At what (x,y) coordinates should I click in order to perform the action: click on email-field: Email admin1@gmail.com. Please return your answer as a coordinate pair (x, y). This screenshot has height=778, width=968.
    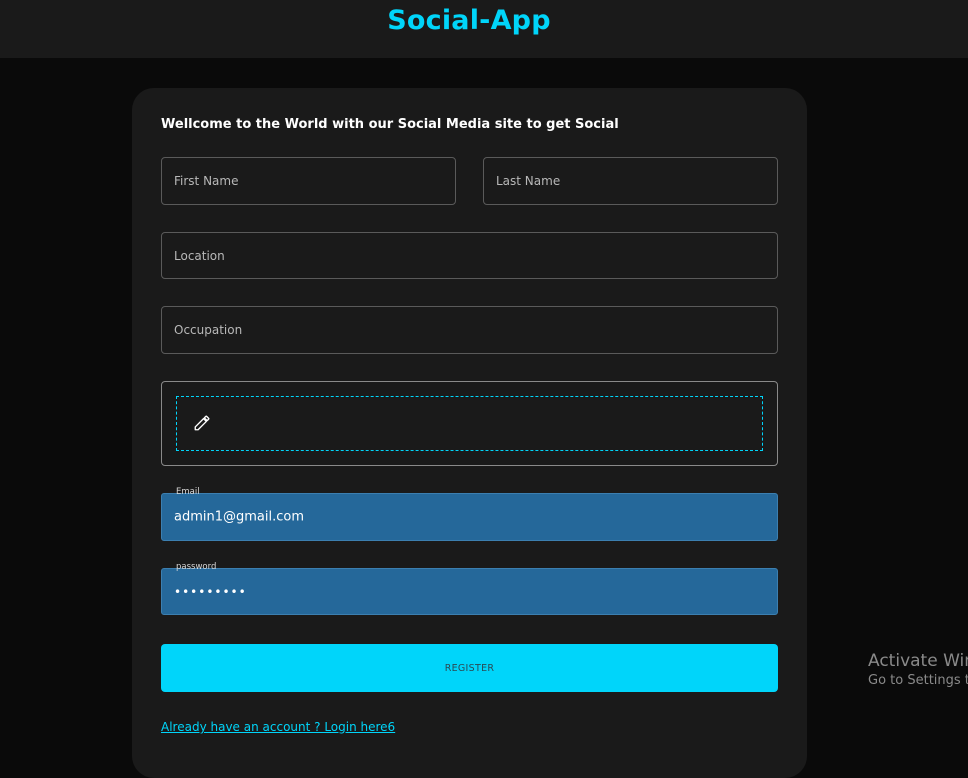
    Looking at the image, I should click on (469, 514).